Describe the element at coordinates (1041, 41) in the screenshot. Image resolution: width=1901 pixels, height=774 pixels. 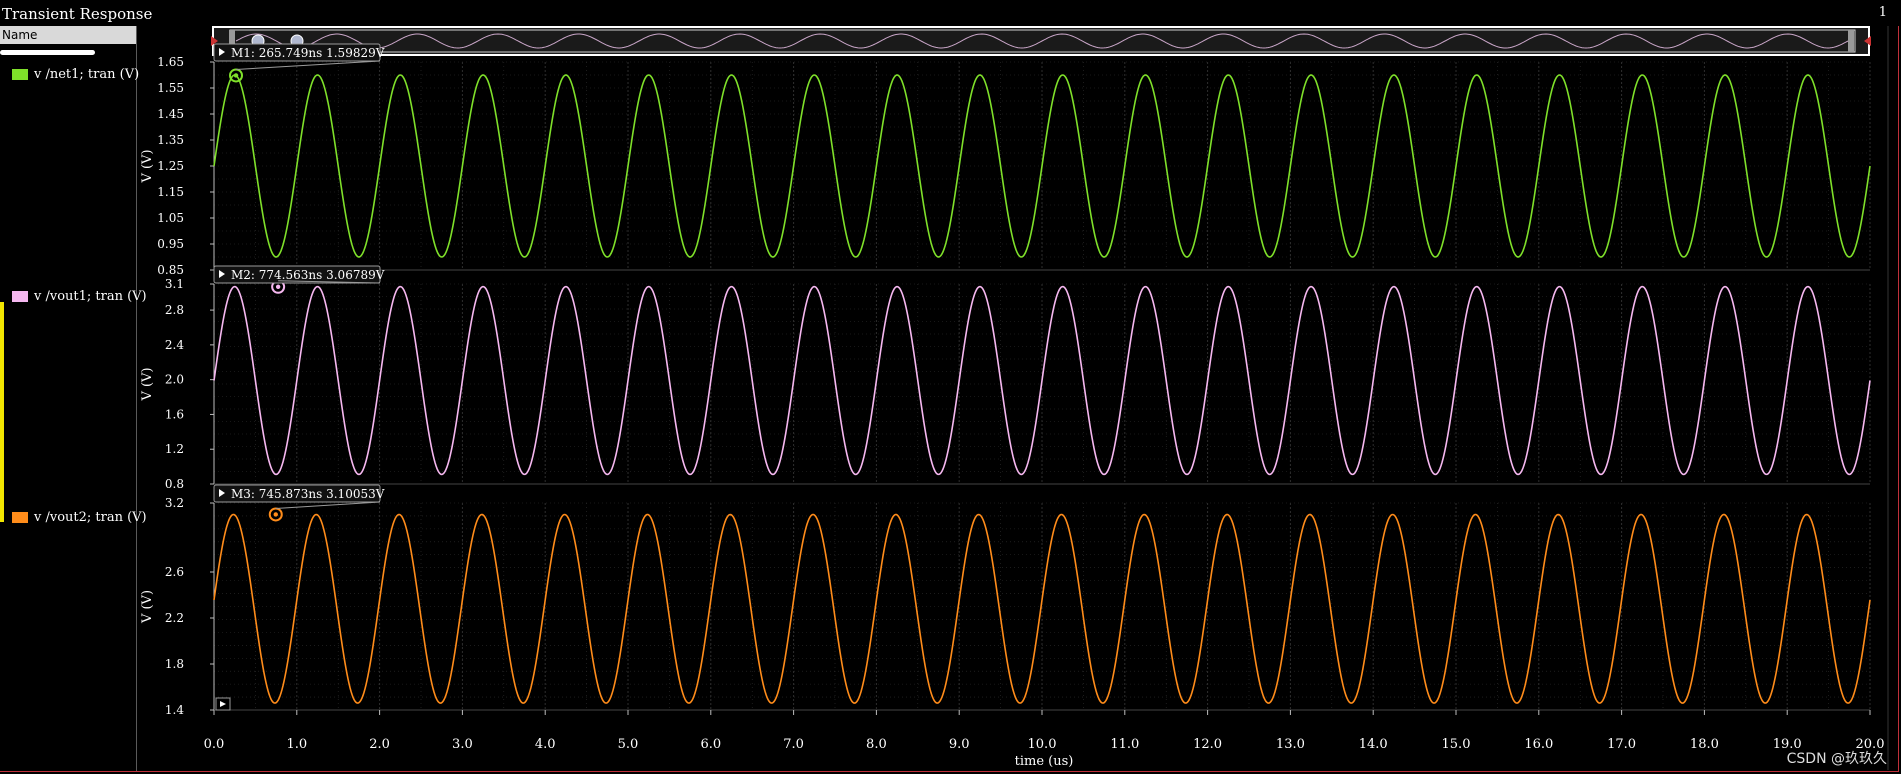
I see `overview-scrollbar` at that location.